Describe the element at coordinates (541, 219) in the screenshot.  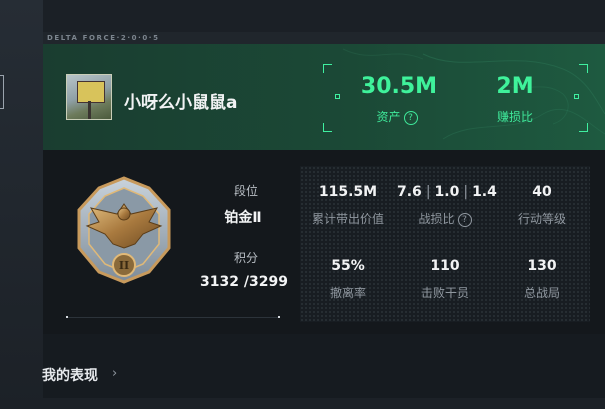
I see `stat-label-action-level: 行动等级` at that location.